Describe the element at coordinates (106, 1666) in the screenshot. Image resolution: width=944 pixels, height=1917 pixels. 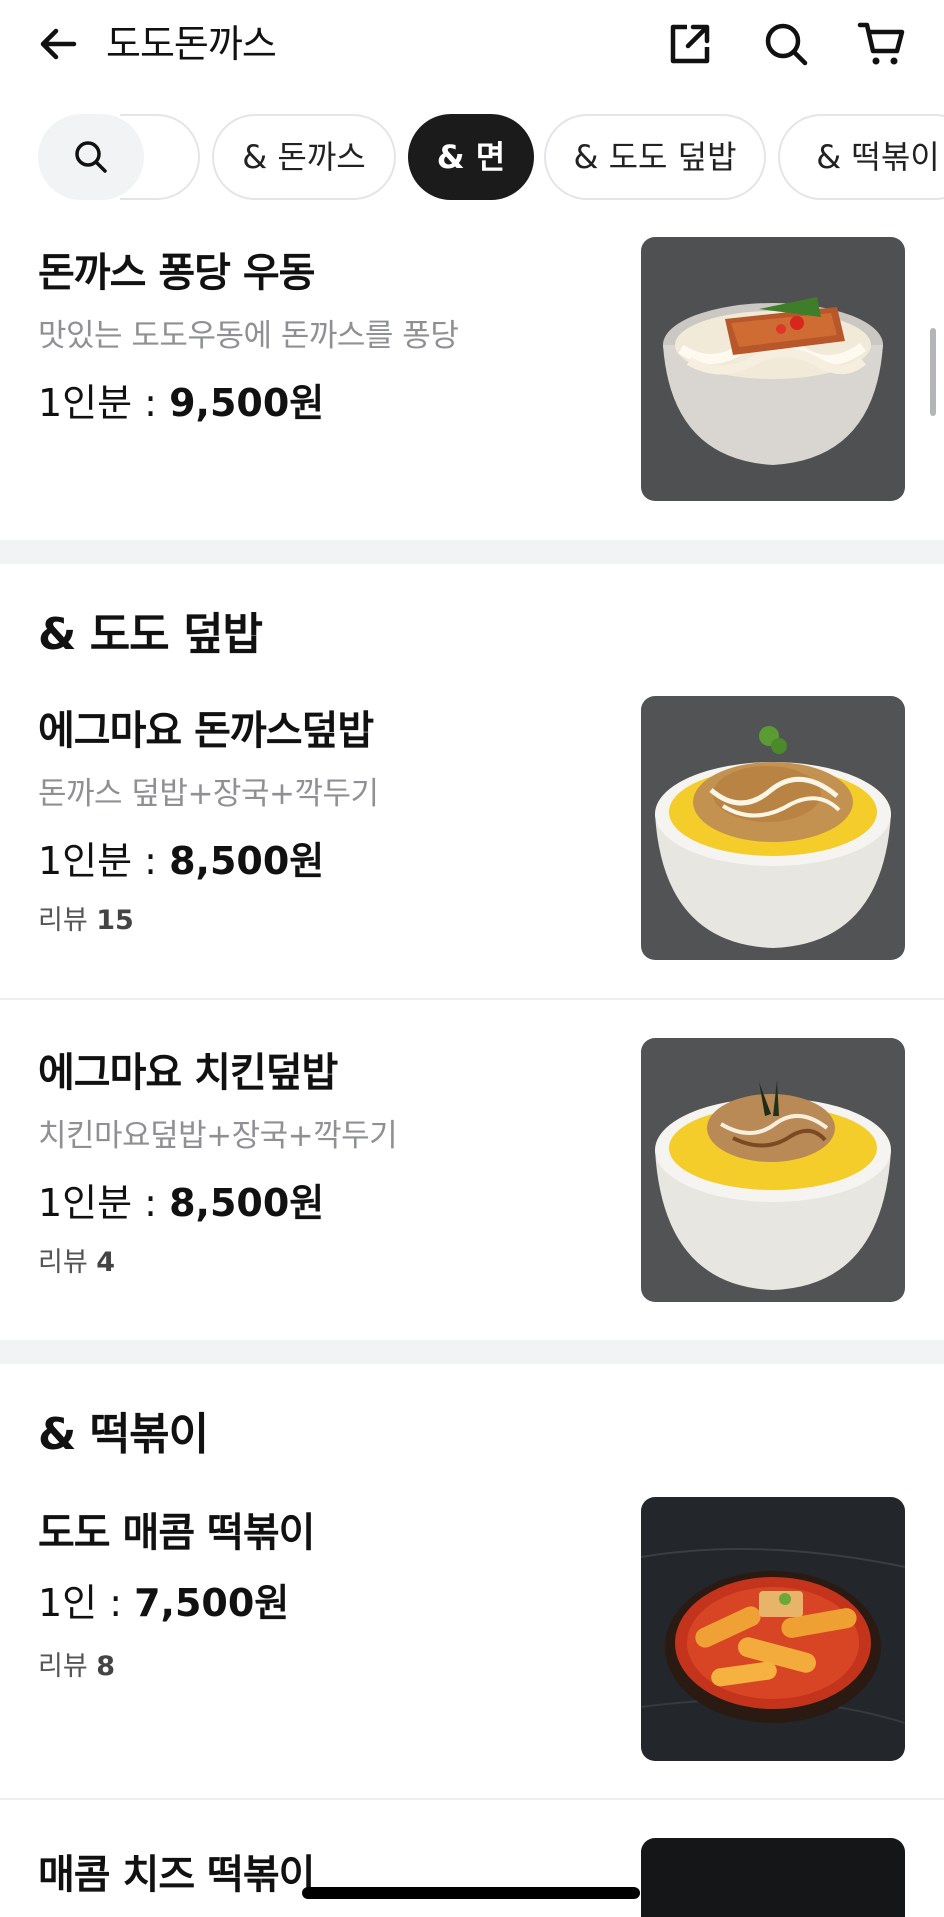
I see `review-count: 8` at that location.